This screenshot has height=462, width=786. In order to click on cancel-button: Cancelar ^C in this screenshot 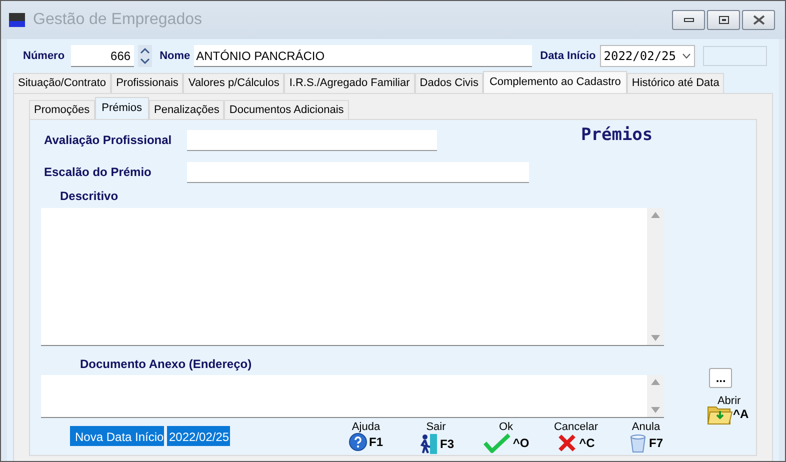, I will do `click(576, 438)`.